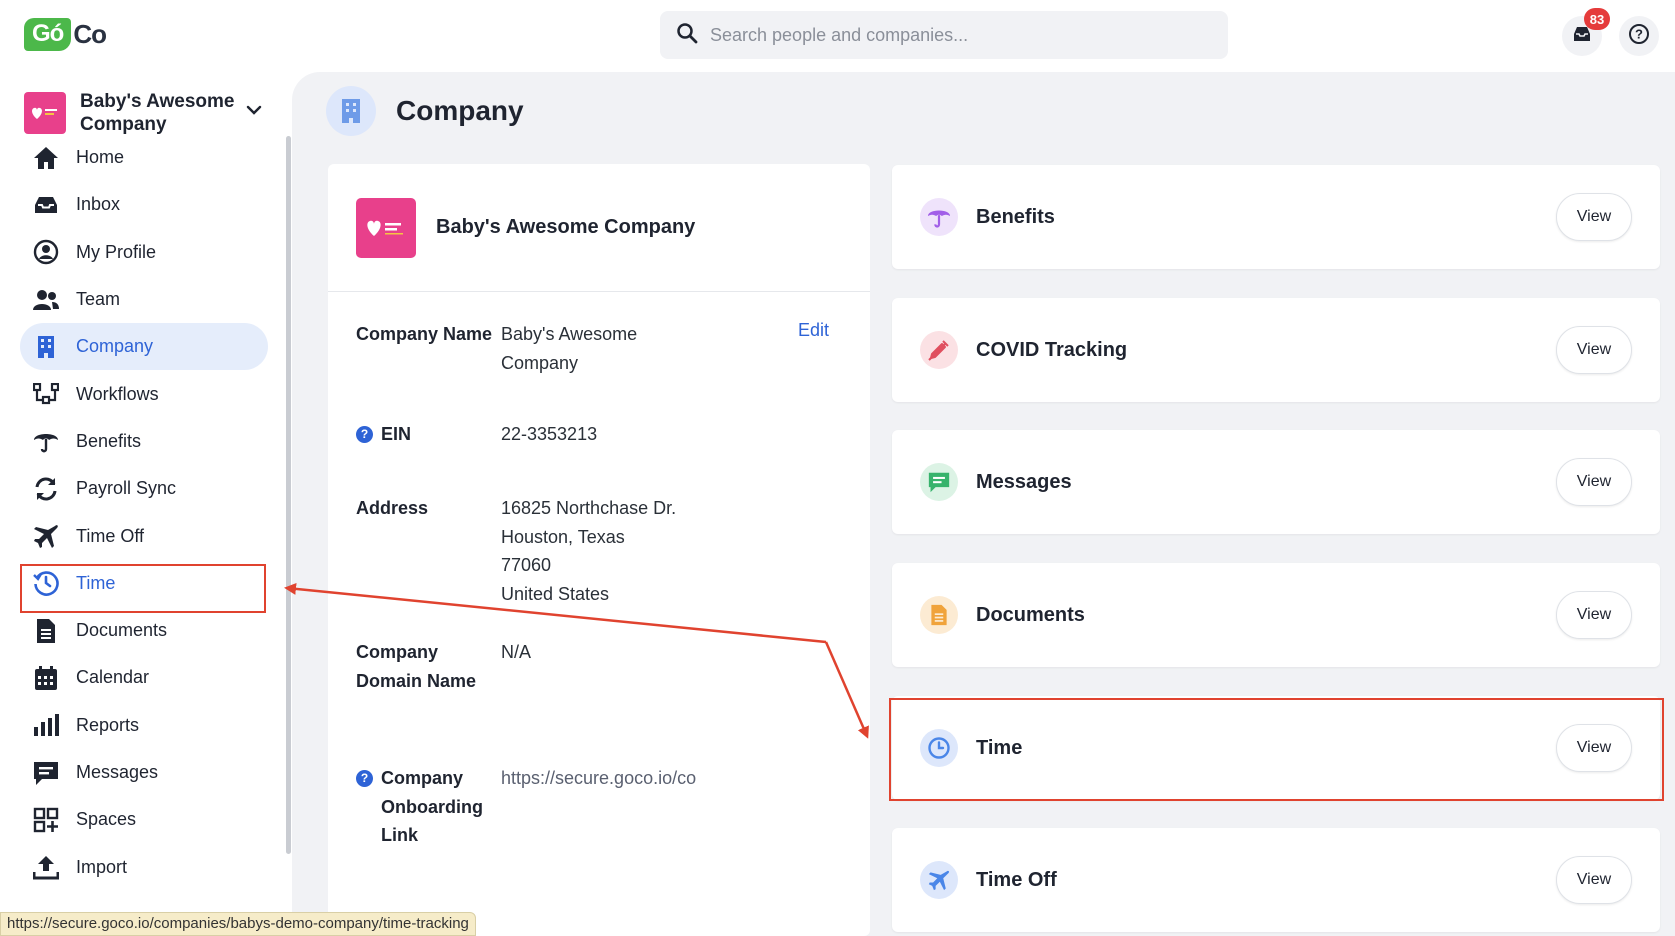  What do you see at coordinates (46, 489) in the screenshot?
I see `sync-icon` at bounding box center [46, 489].